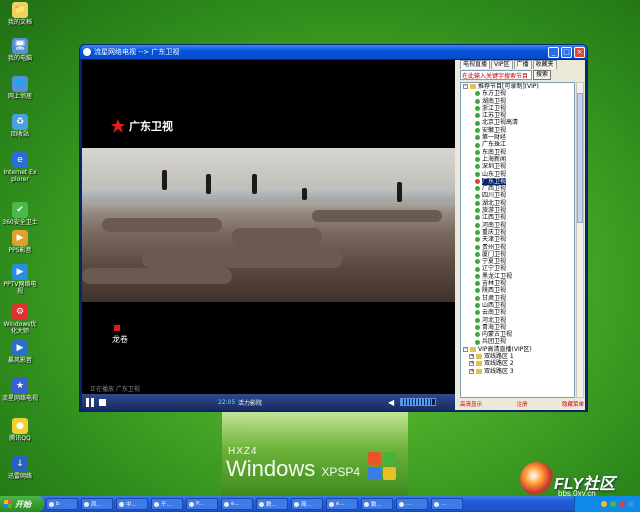  I want to click on maximize-button: □, so click(566, 52).